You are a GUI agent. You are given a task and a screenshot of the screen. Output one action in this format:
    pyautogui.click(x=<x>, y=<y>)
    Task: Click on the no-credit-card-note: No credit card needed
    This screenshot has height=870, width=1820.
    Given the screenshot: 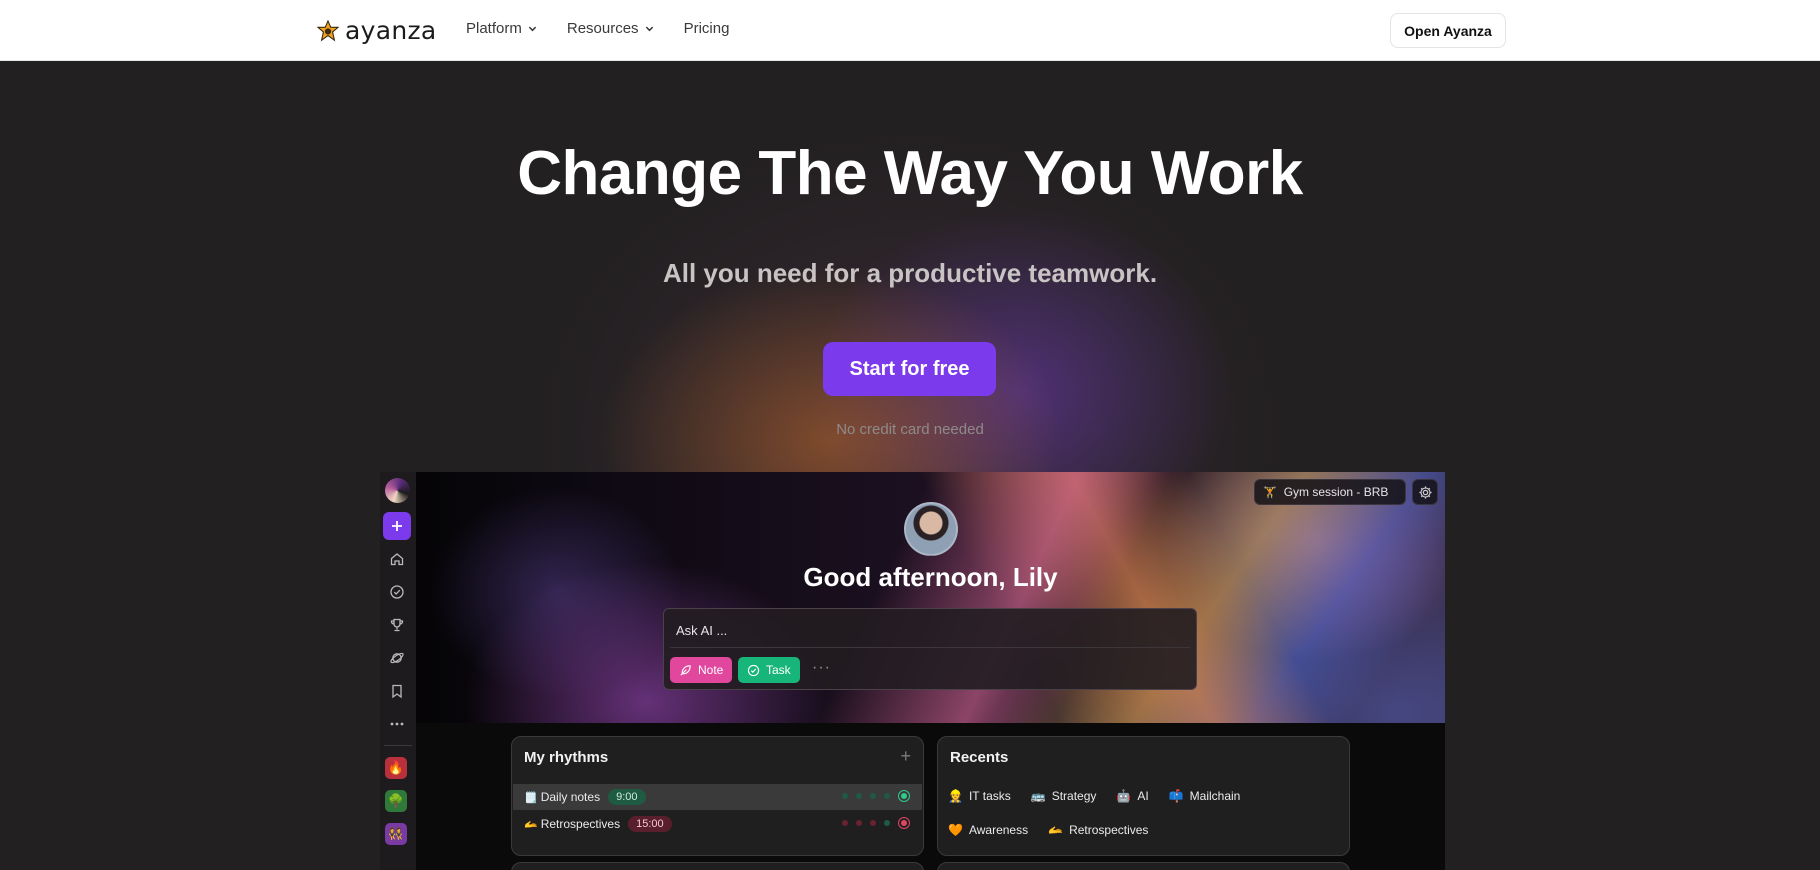 What is the action you would take?
    pyautogui.click(x=910, y=429)
    